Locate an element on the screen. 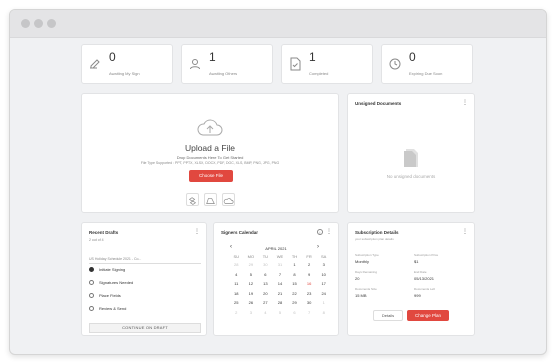  weekday-label: TU is located at coordinates (265, 256).